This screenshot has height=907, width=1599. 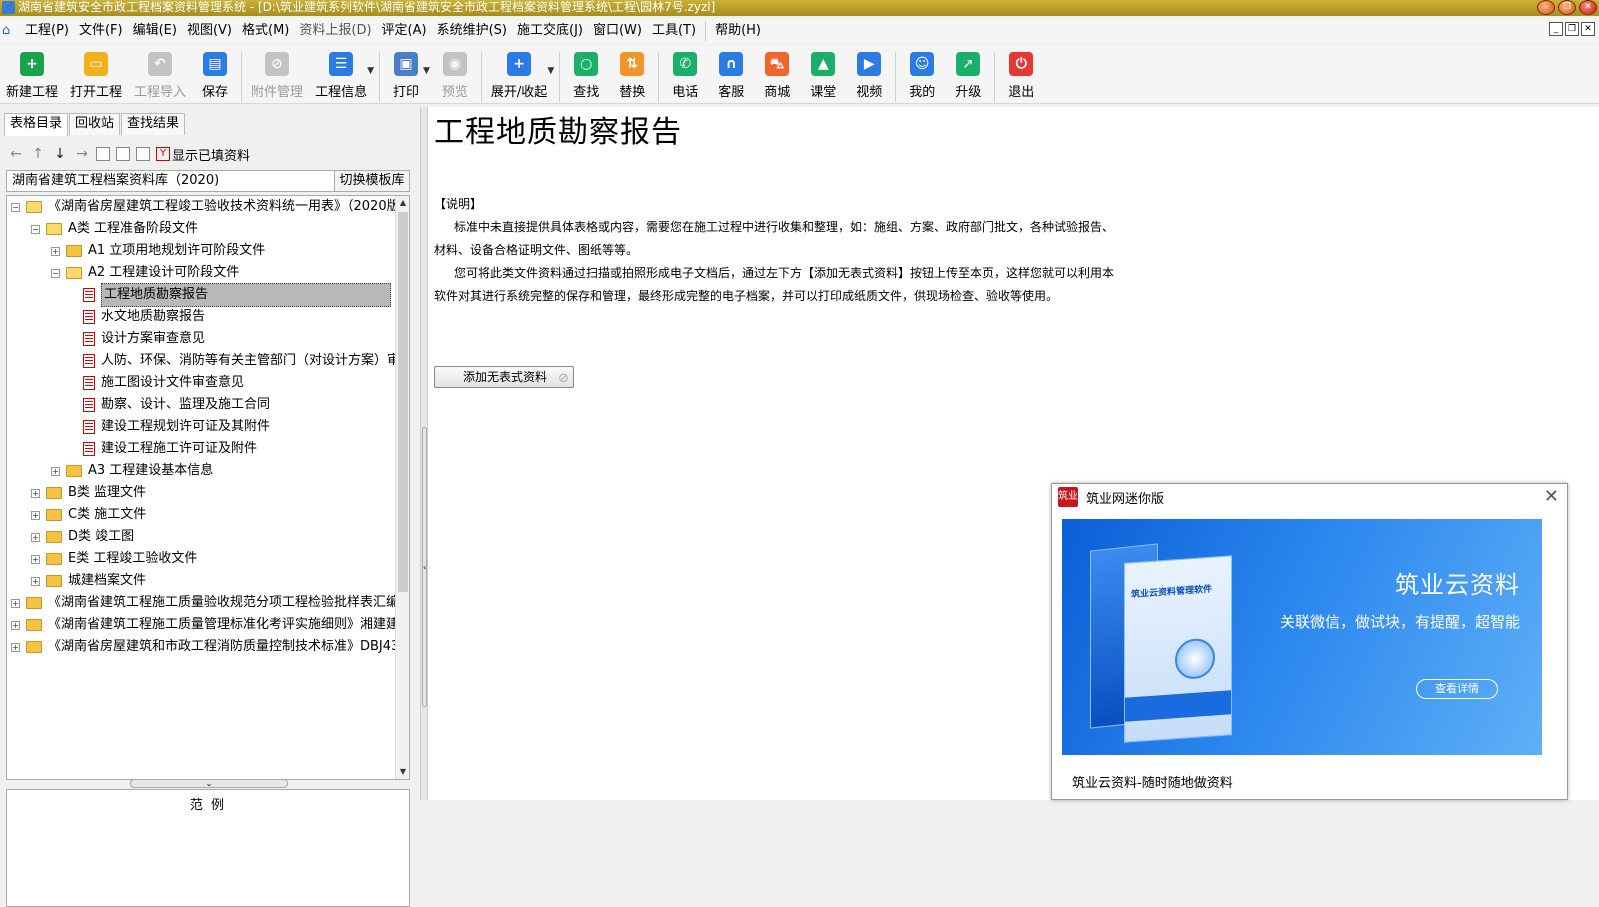 What do you see at coordinates (205, 207) in the screenshot?
I see `tree-node: − 《湖南省房屋建筑工程竣工验收技术资料统一用表》（2020版` at bounding box center [205, 207].